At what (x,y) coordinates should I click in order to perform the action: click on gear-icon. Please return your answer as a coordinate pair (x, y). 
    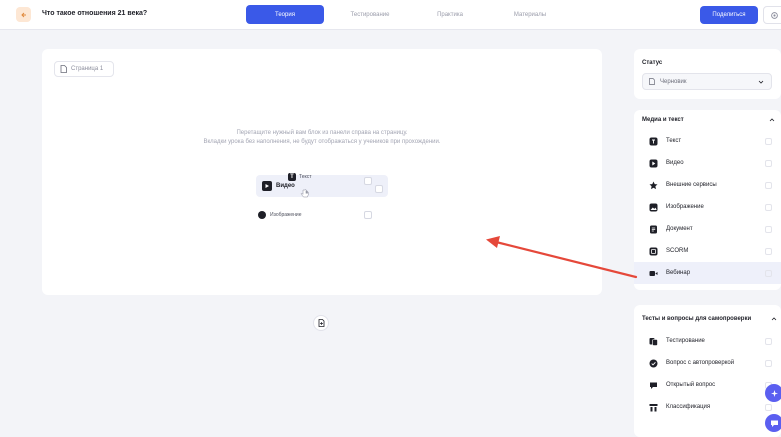
    Looking at the image, I should click on (774, 15).